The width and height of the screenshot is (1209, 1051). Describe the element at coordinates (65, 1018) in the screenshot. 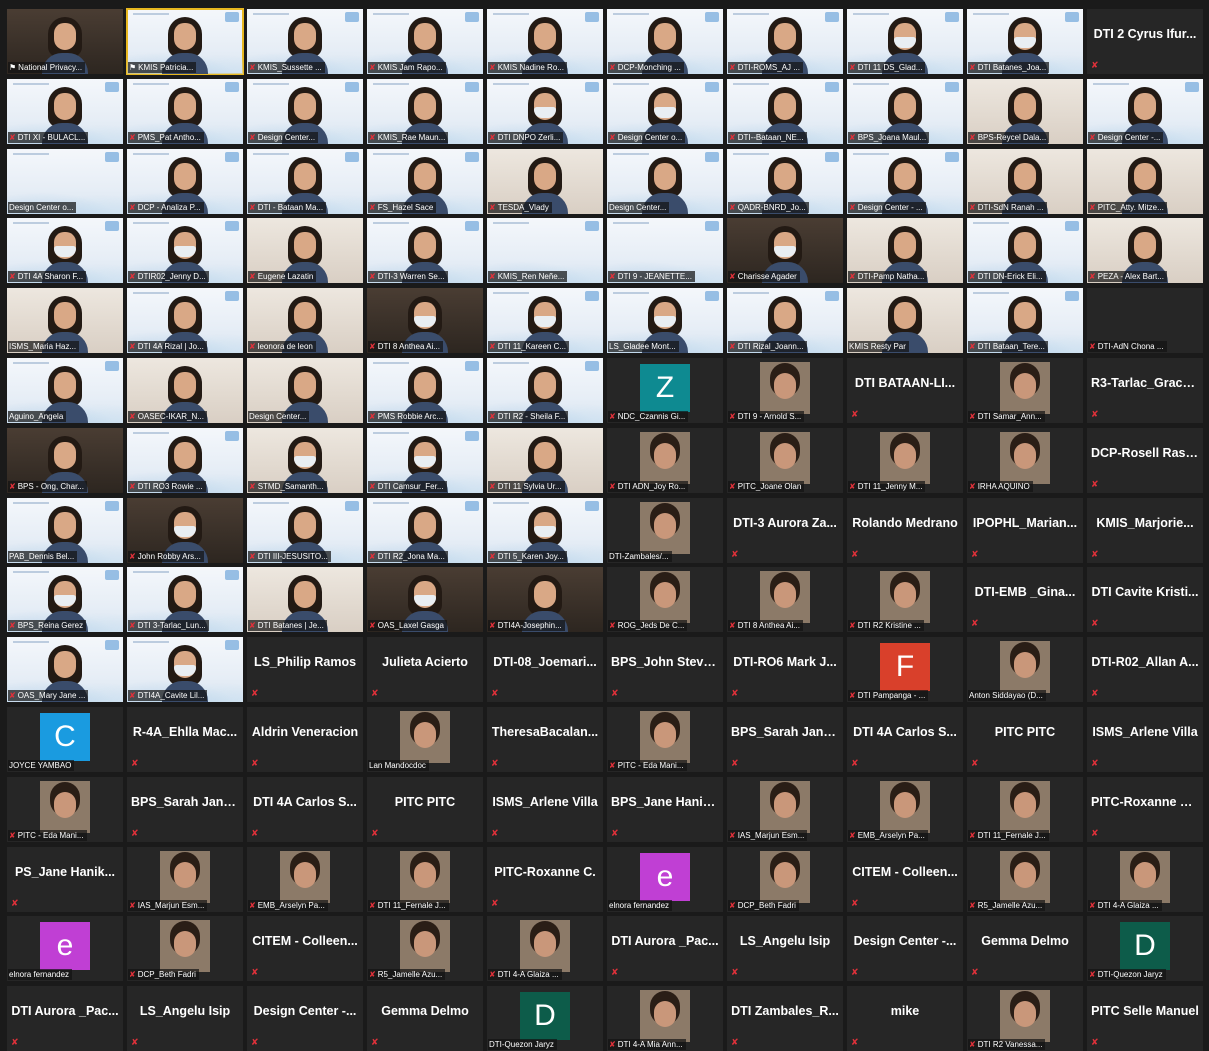

I see `participant-tile: DTI Aurora _Pac... ✘` at that location.